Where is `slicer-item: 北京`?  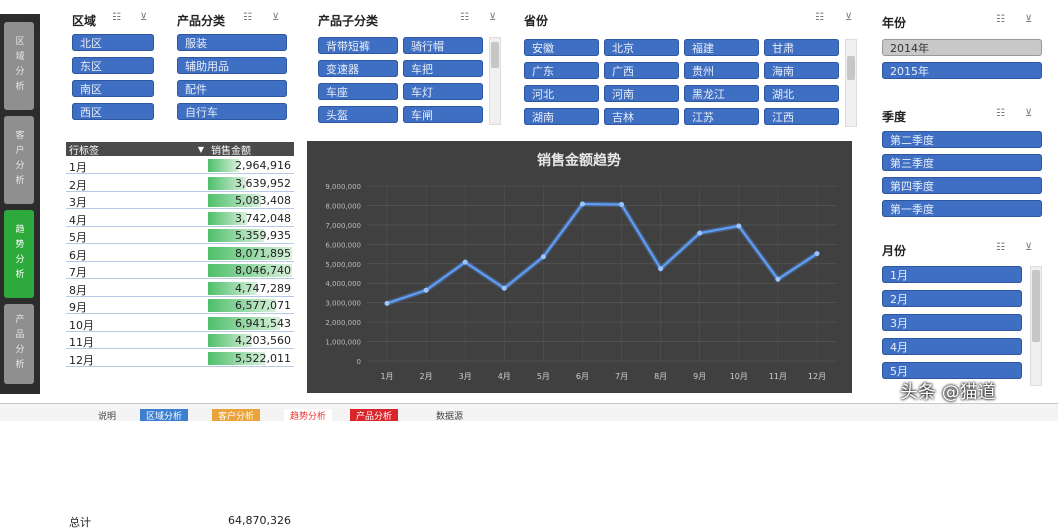 slicer-item: 北京 is located at coordinates (641, 47).